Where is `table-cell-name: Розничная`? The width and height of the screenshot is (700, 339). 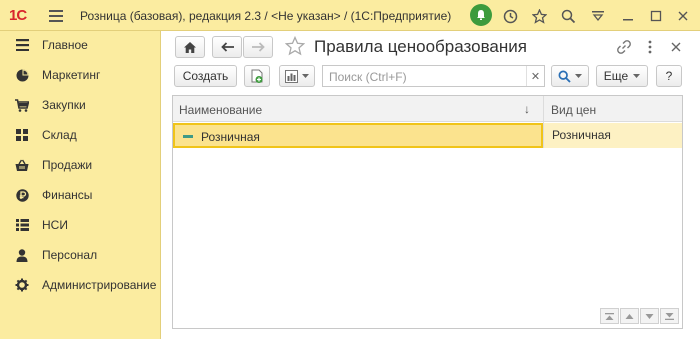 table-cell-name: Розничная is located at coordinates (358, 135).